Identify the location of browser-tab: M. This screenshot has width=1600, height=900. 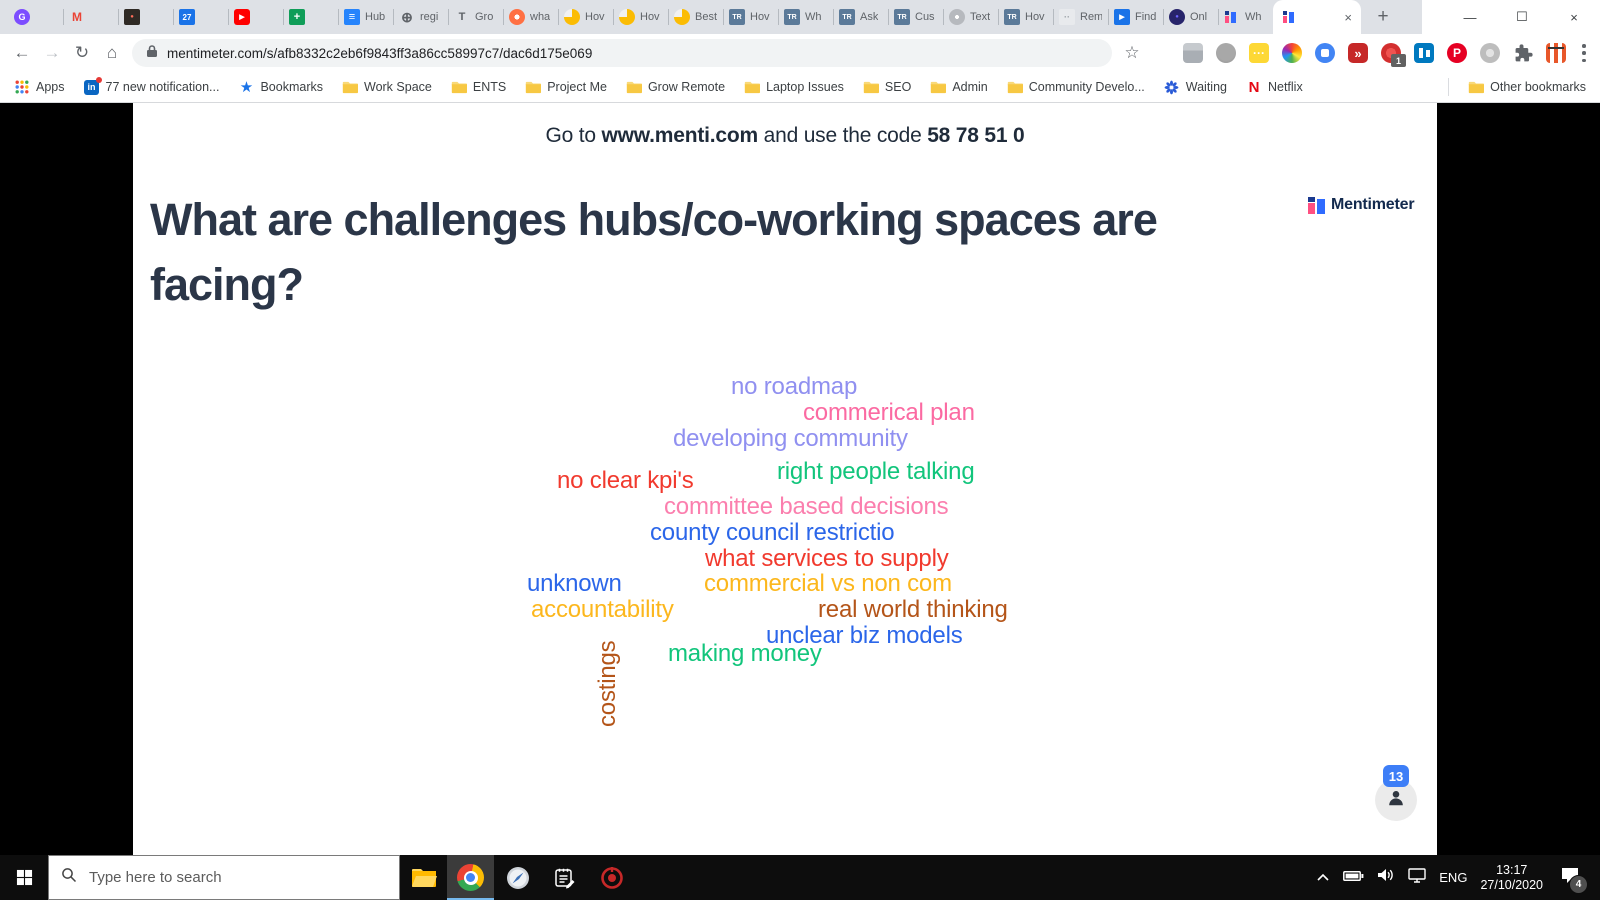
(90, 17).